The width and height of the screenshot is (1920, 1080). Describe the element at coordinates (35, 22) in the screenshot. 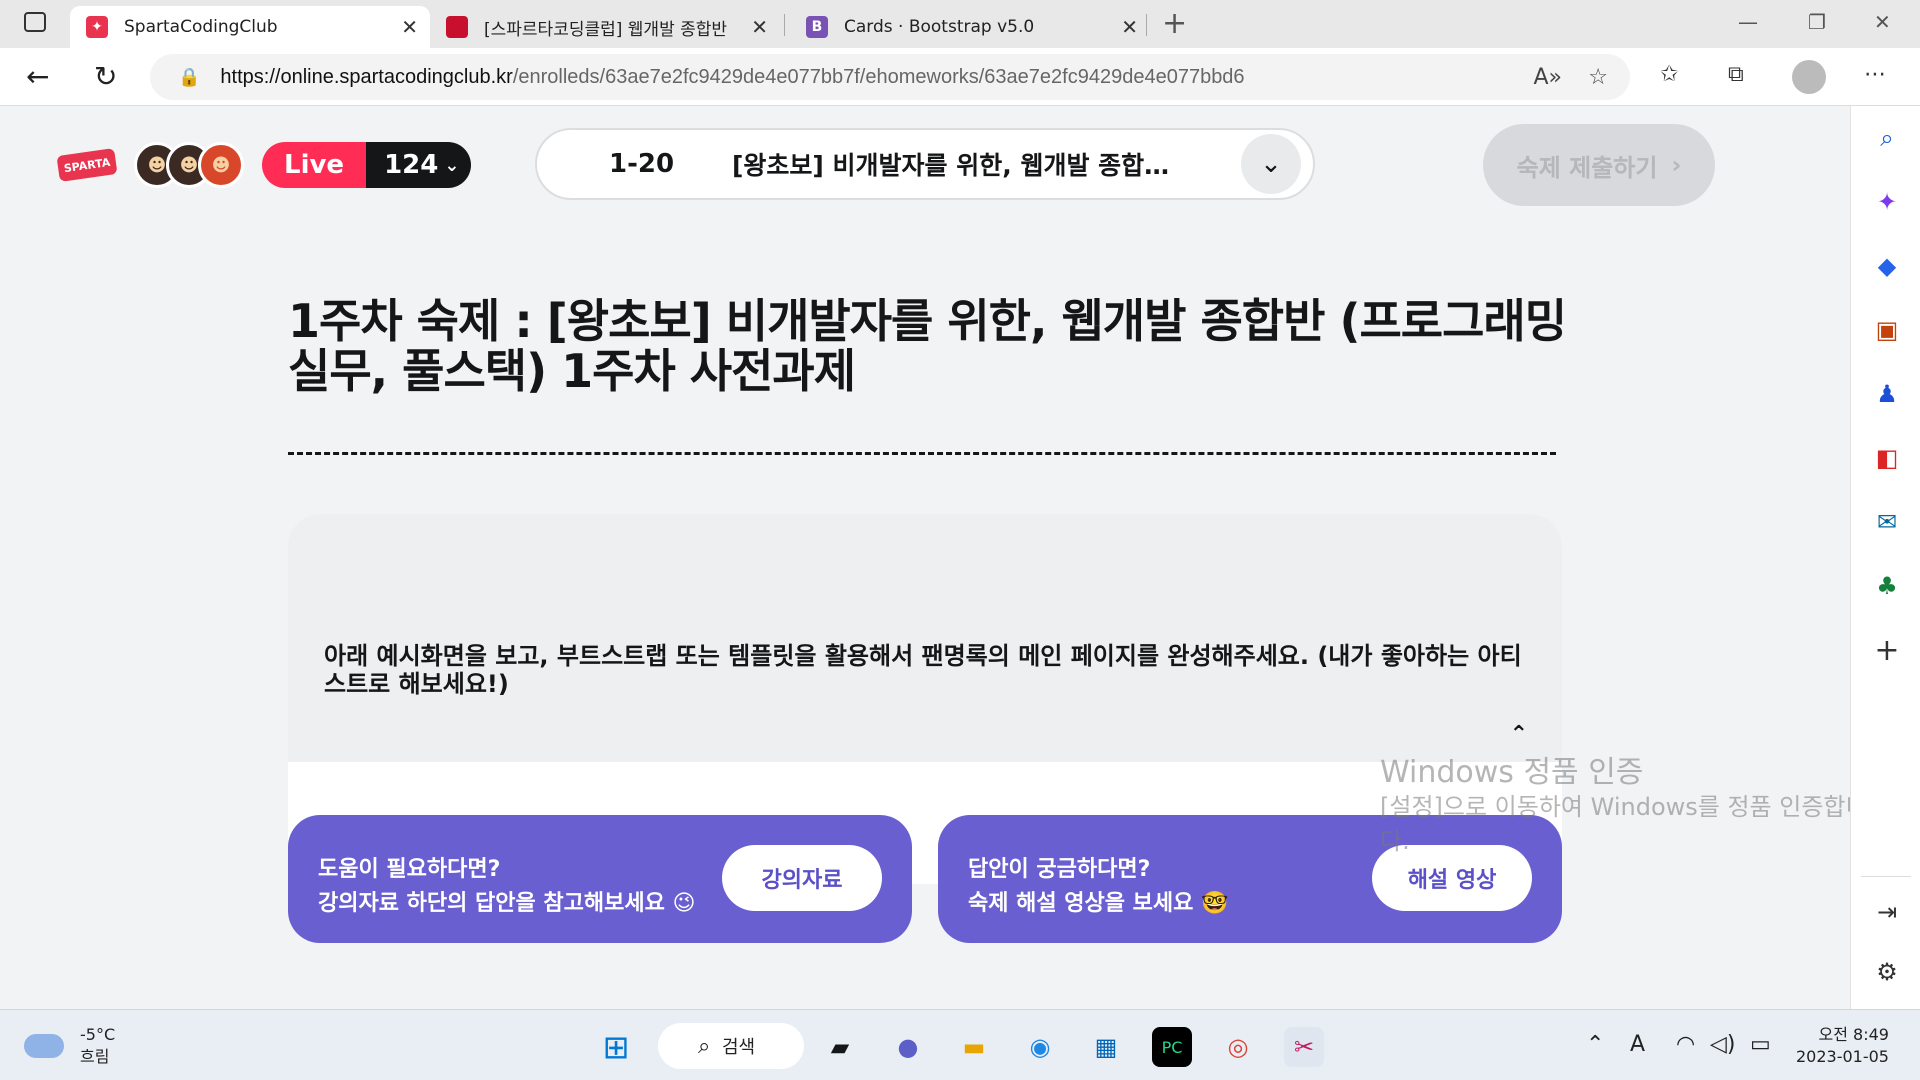

I see `tab-actions-icon` at that location.